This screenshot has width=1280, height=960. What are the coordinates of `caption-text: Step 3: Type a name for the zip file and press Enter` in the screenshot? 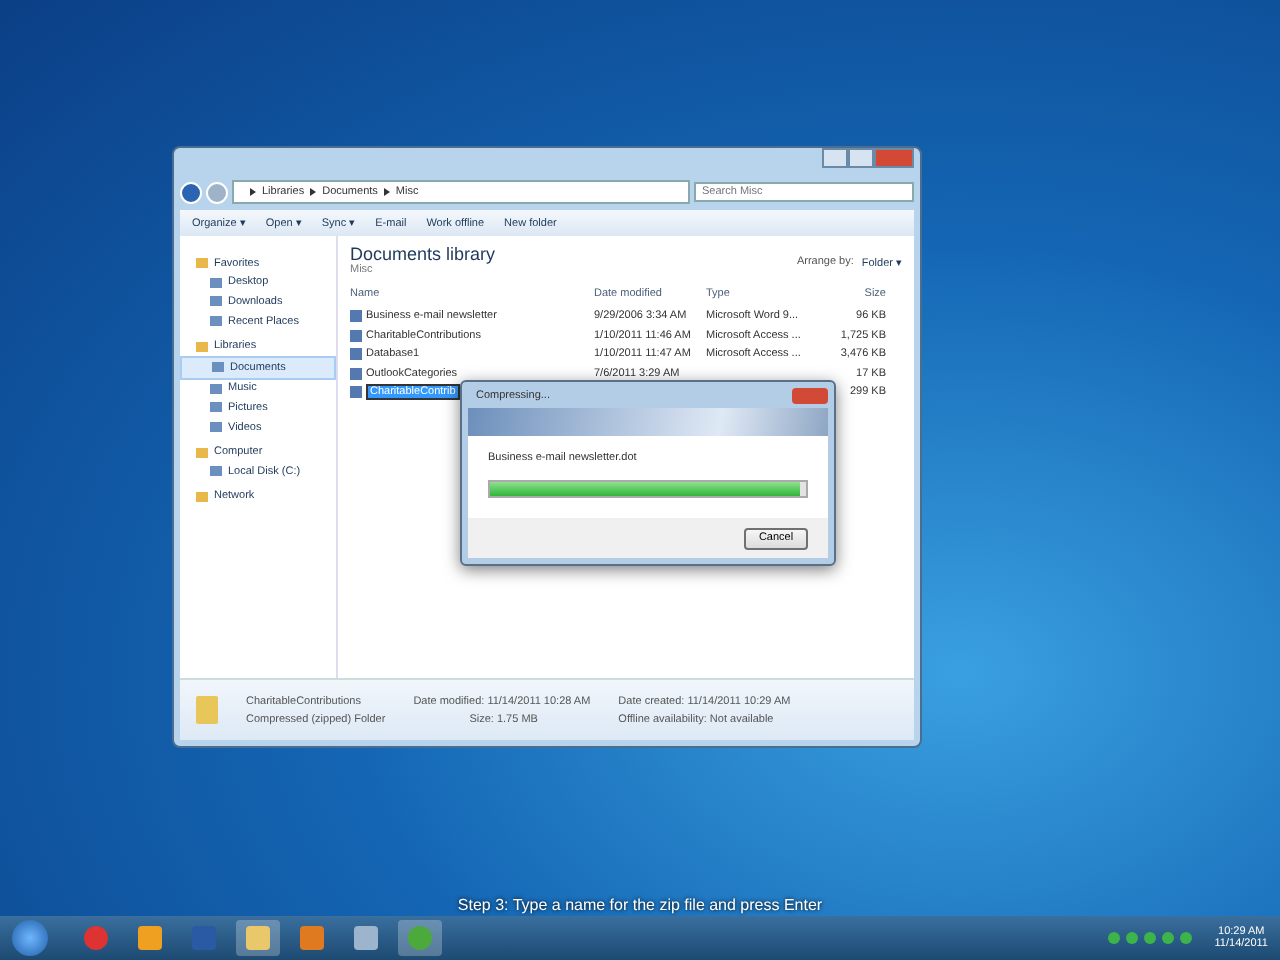 It's located at (640, 905).